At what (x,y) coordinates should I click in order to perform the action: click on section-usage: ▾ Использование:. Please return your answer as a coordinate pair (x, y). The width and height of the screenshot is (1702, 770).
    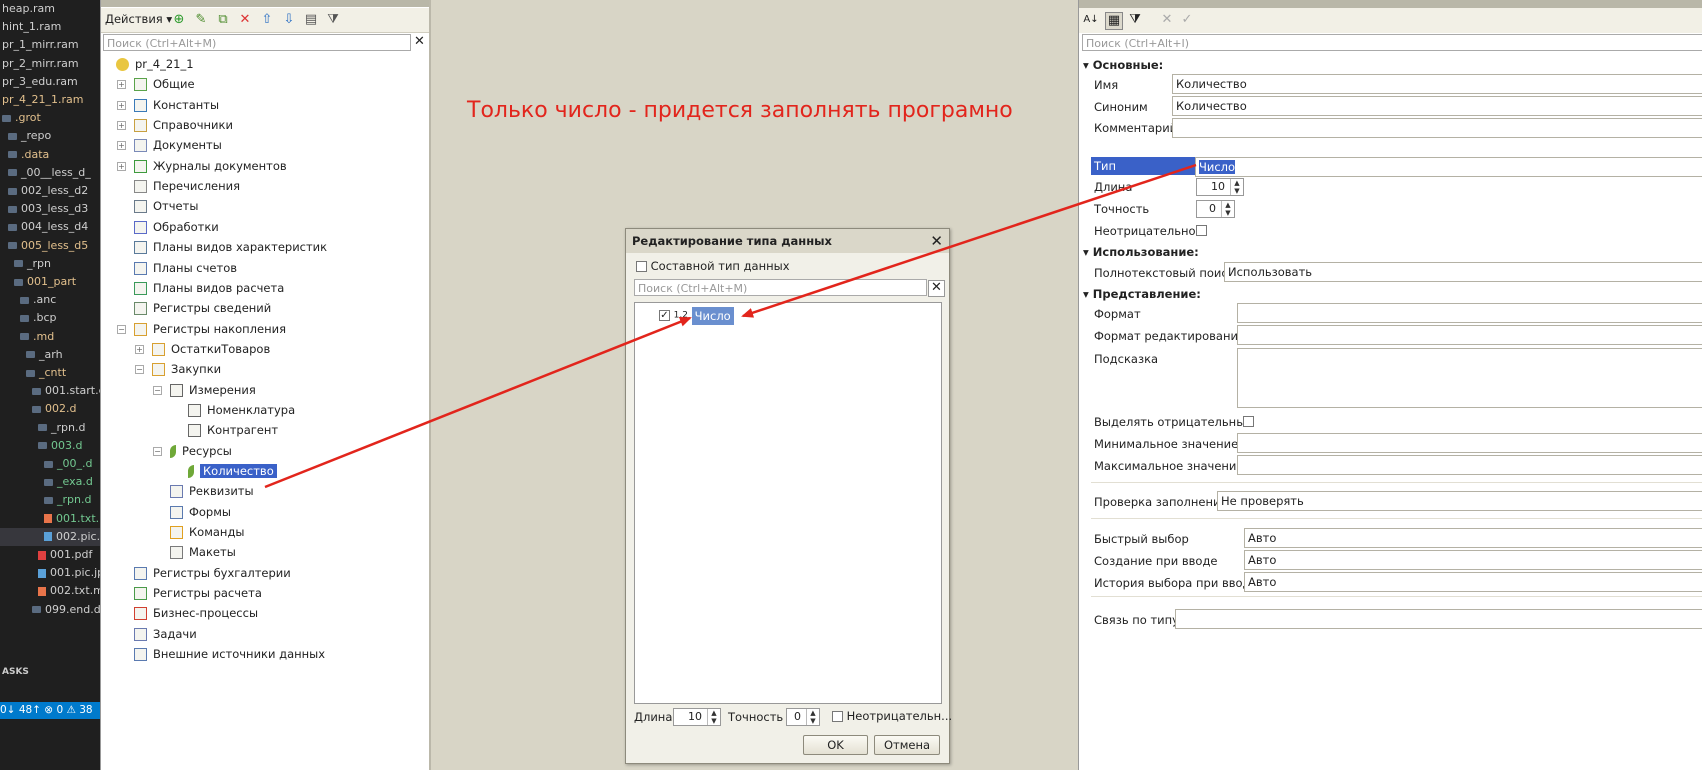
    Looking at the image, I should click on (1141, 252).